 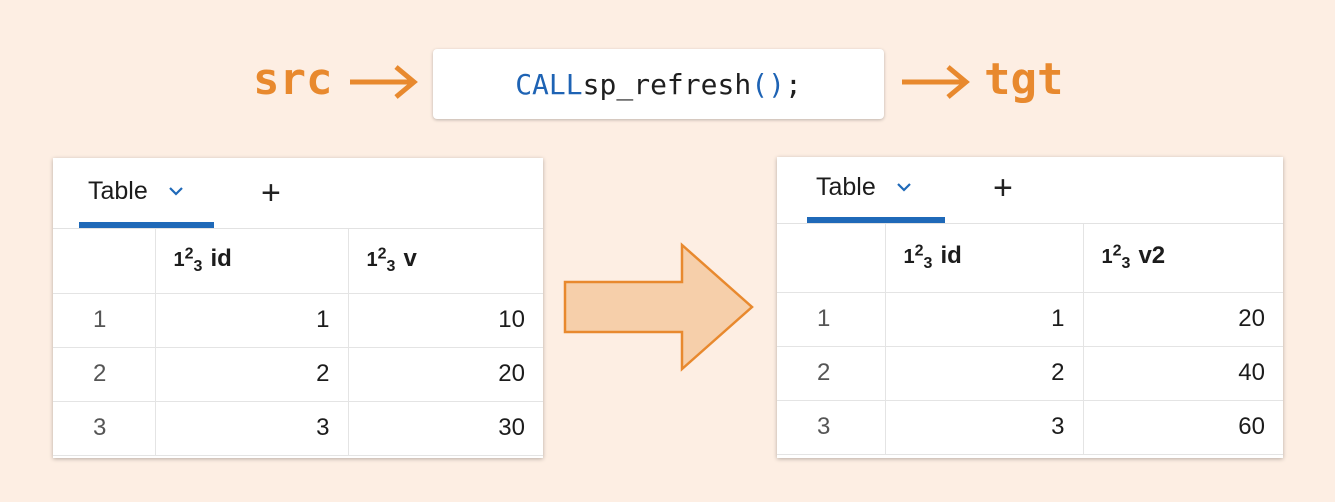 I want to click on cell-v: 10, so click(x=445, y=320).